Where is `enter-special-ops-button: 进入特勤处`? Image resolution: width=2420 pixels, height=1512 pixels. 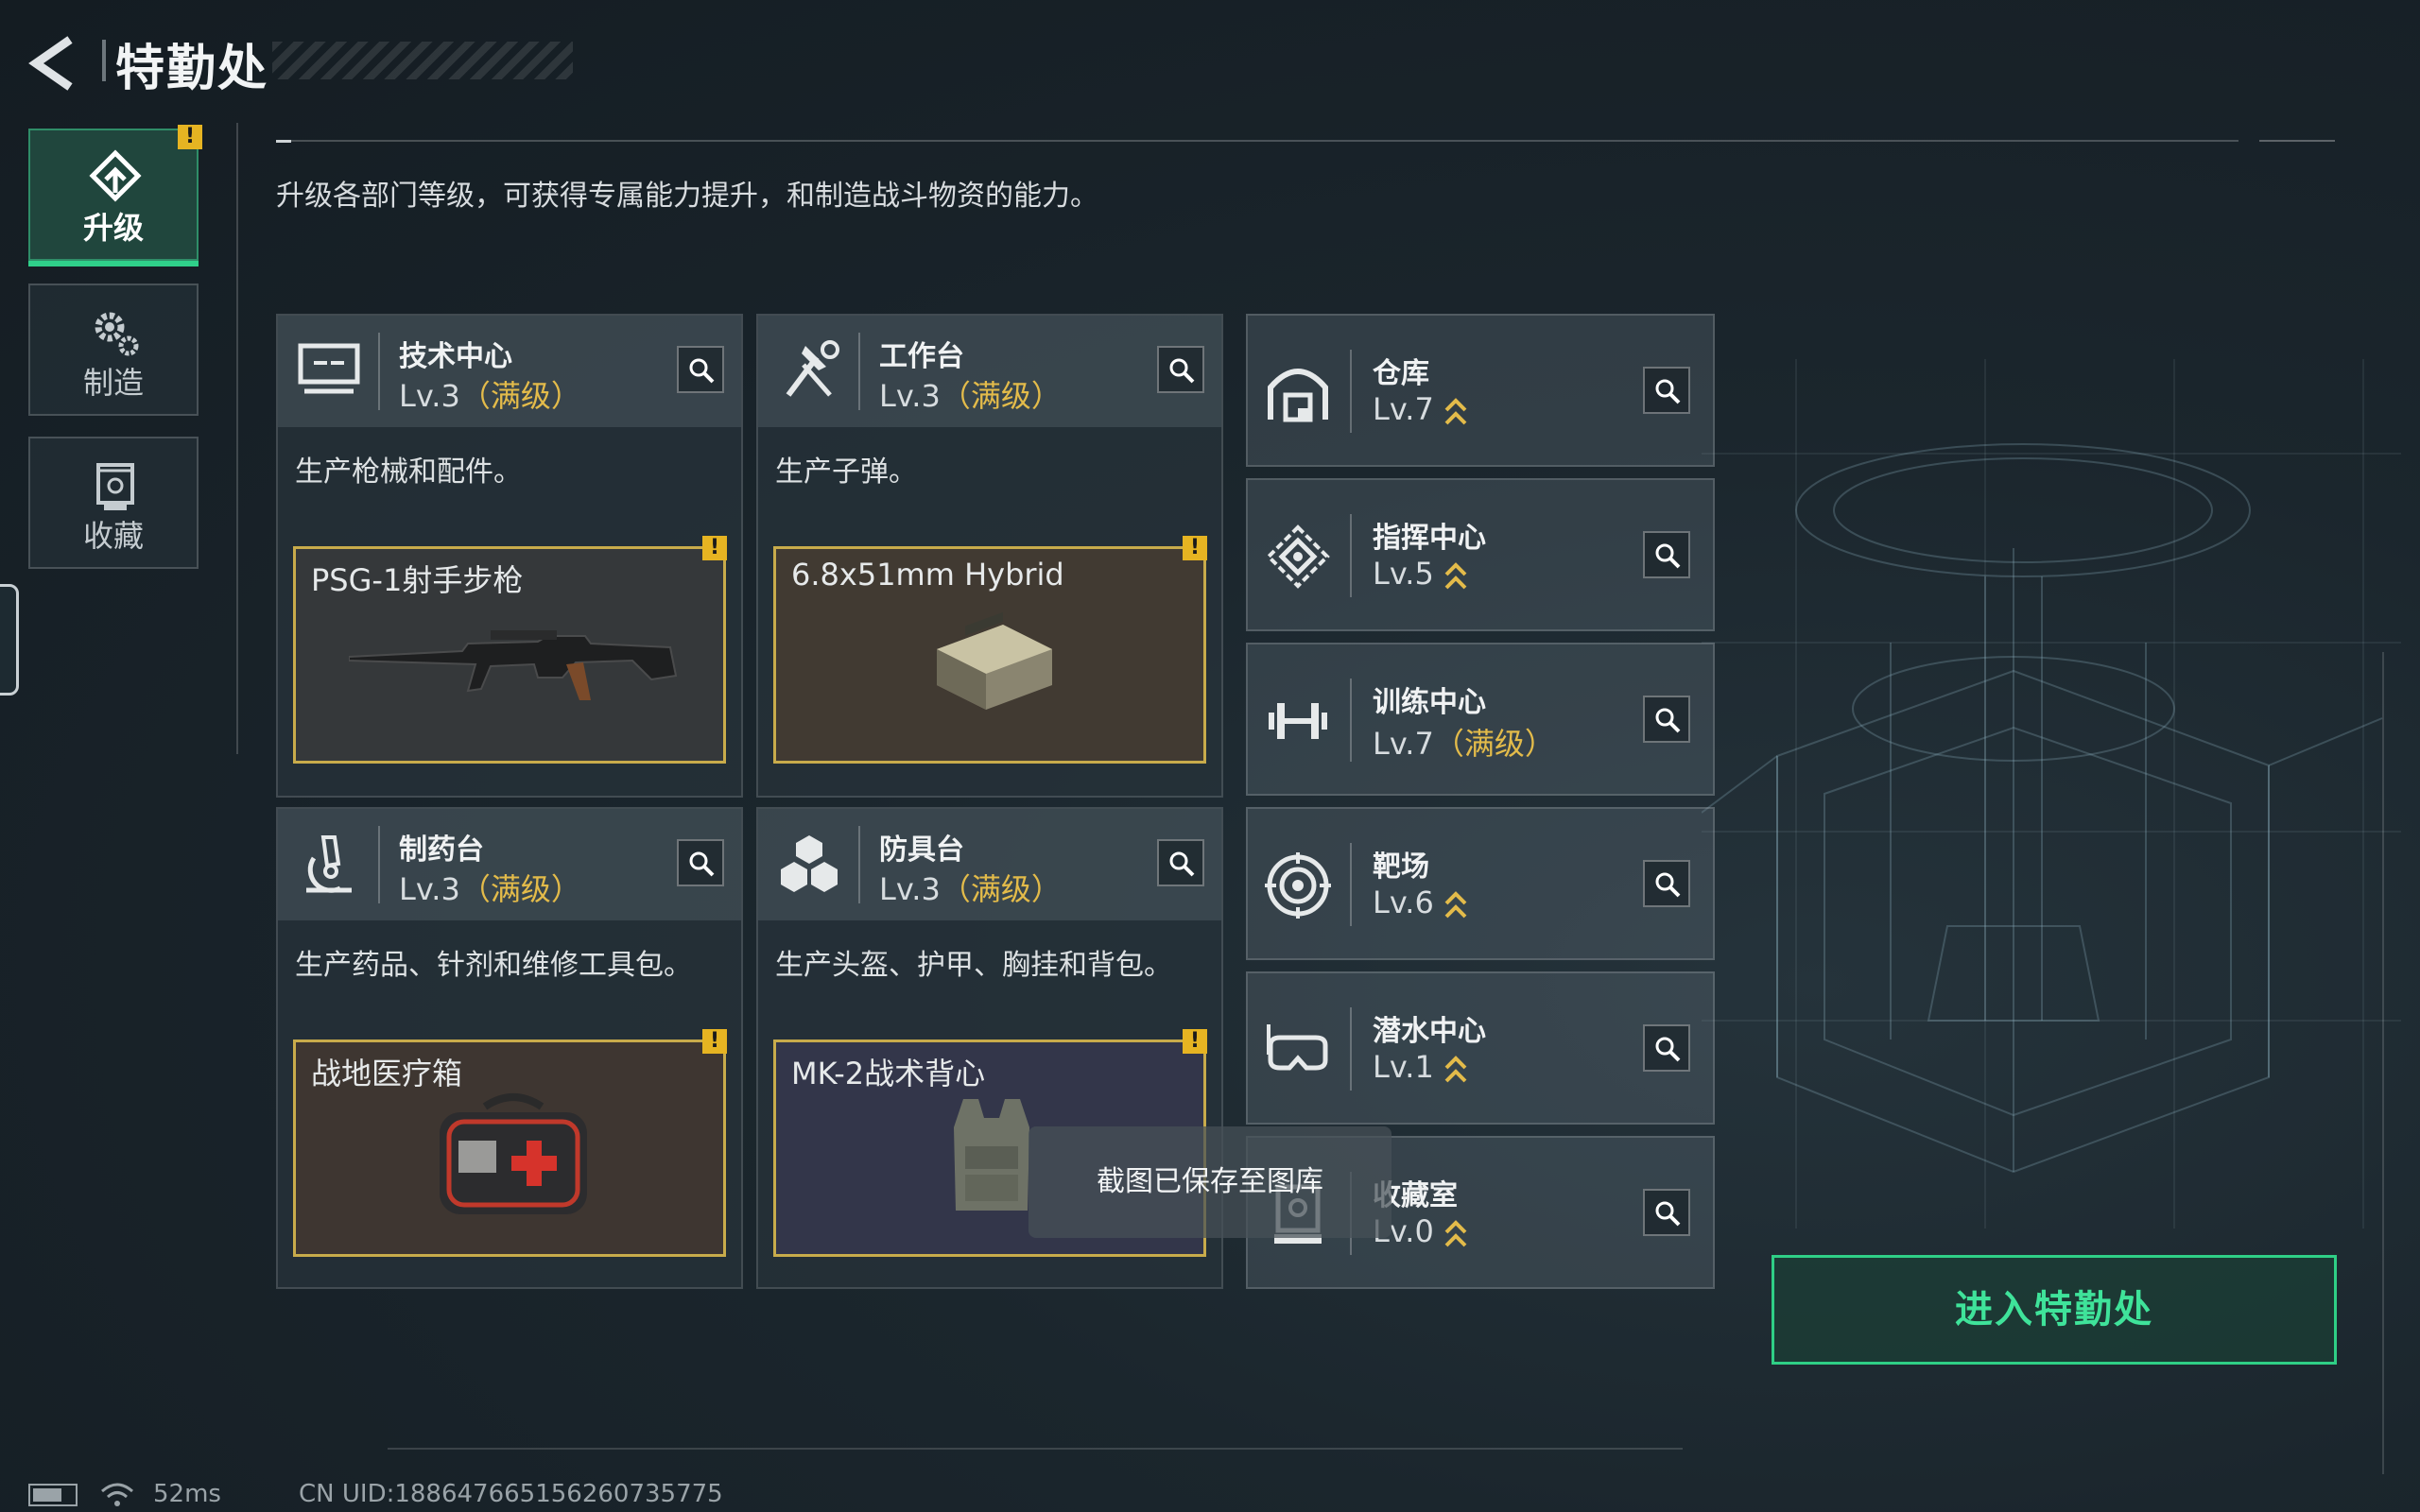 enter-special-ops-button: 进入特勤处 is located at coordinates (2054, 1310).